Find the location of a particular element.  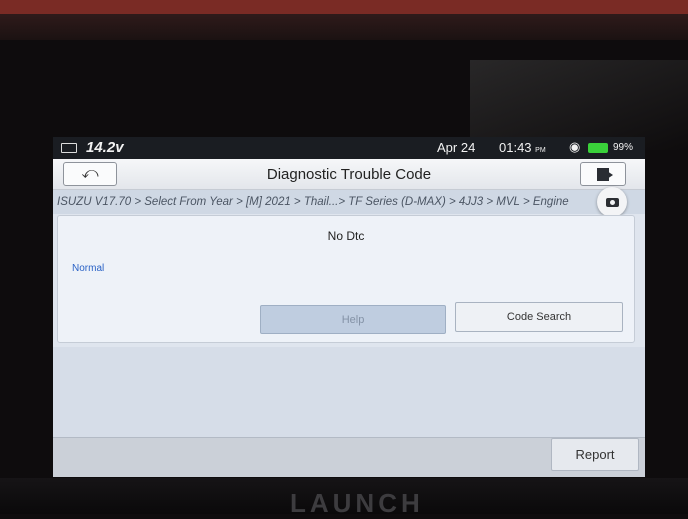

screenshot-button is located at coordinates (612, 202).